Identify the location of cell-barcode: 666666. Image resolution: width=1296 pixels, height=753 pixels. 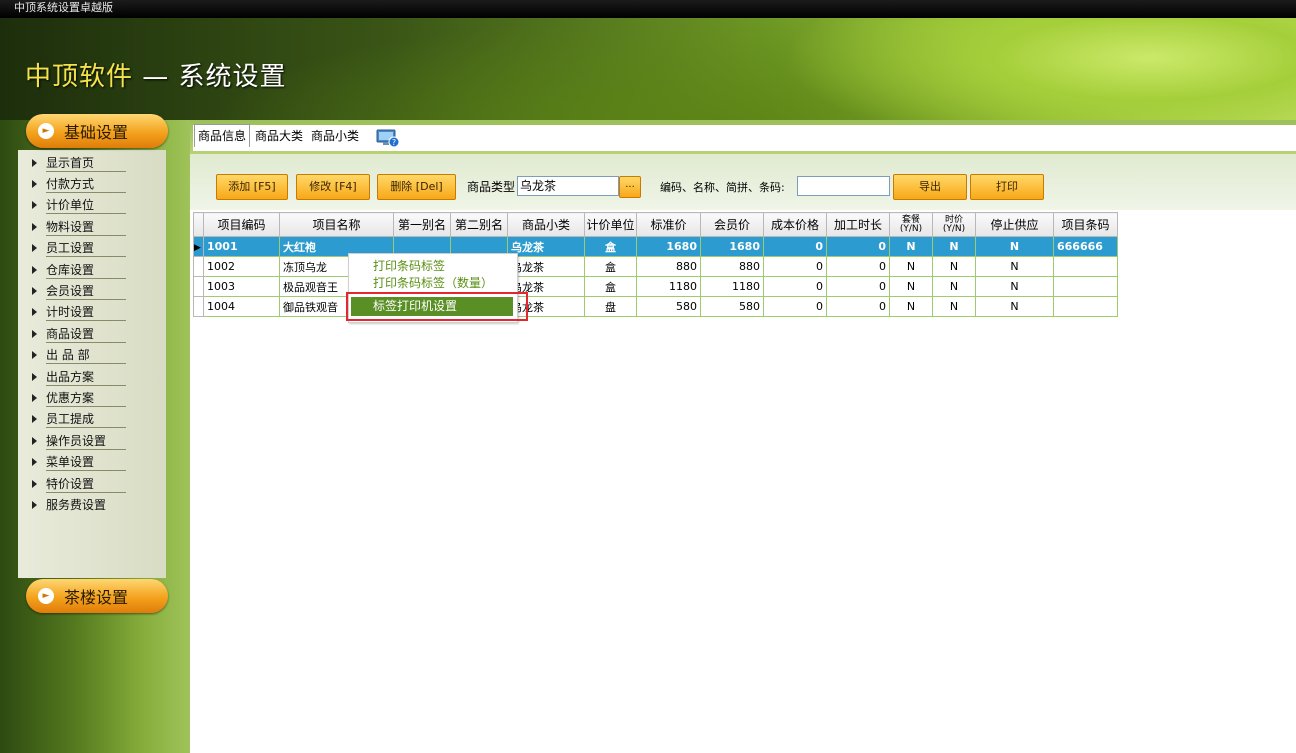
(1085, 246).